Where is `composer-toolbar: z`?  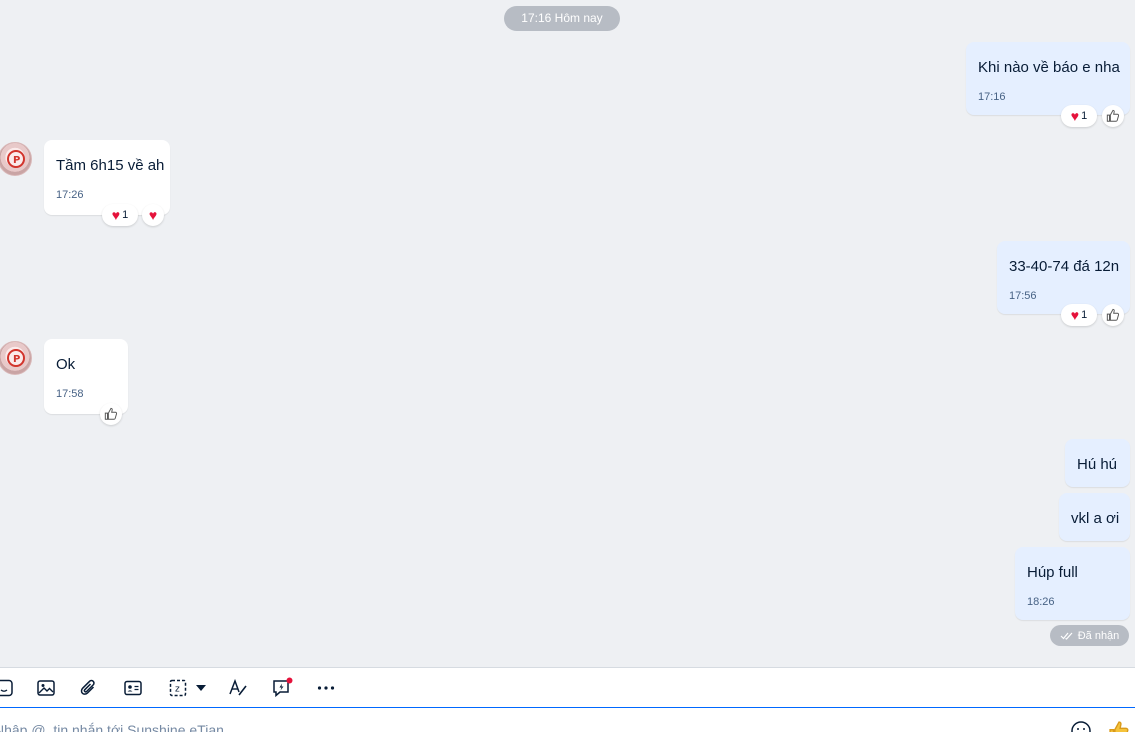
composer-toolbar: z is located at coordinates (567, 687).